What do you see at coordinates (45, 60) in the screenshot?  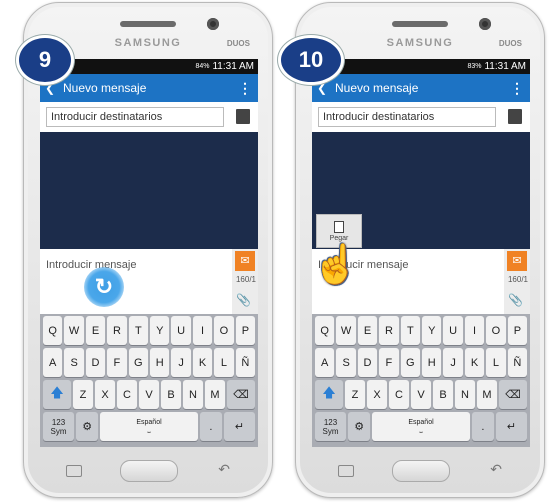 I see `step-badge: 9` at bounding box center [45, 60].